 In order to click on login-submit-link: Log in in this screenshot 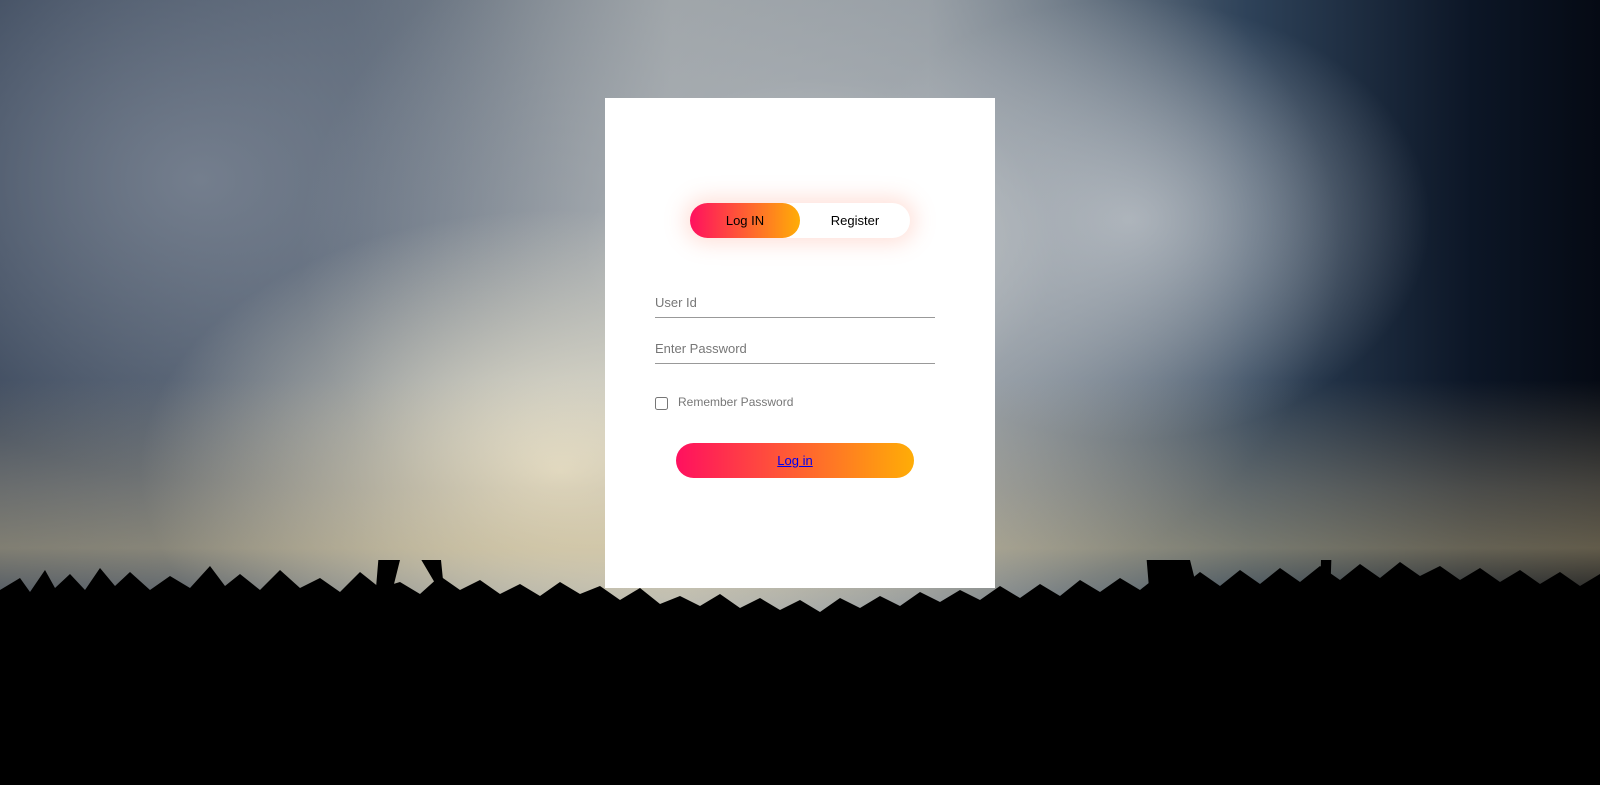, I will do `click(794, 460)`.